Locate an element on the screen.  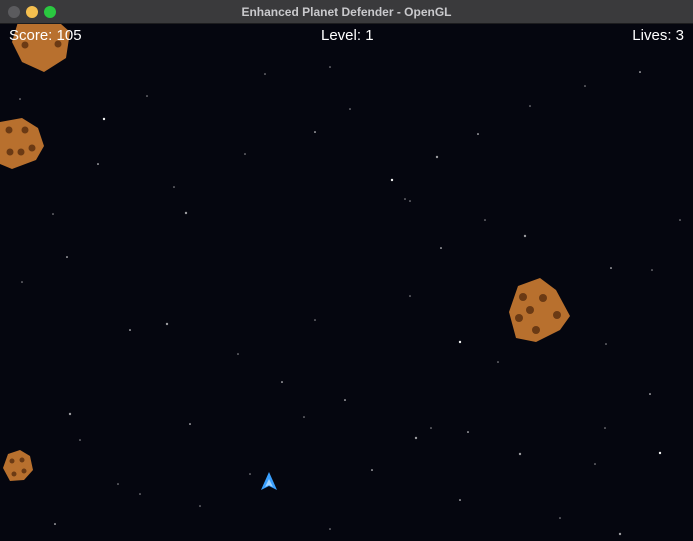
window-title: Enhanced Planet Defender - OpenGL is located at coordinates (346, 12).